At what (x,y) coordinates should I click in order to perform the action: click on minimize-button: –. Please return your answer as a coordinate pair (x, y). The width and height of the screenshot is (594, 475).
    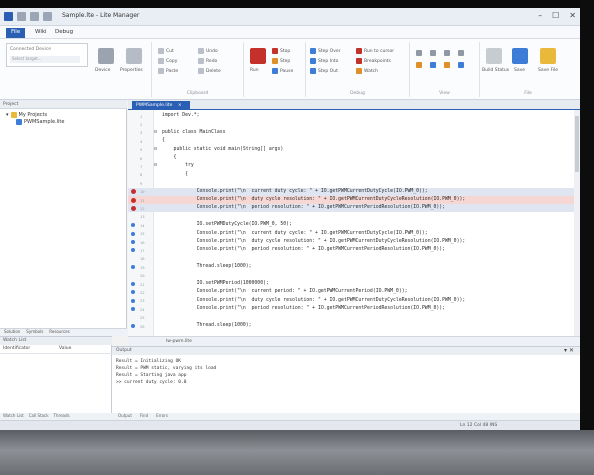
    Looking at the image, I should click on (540, 15).